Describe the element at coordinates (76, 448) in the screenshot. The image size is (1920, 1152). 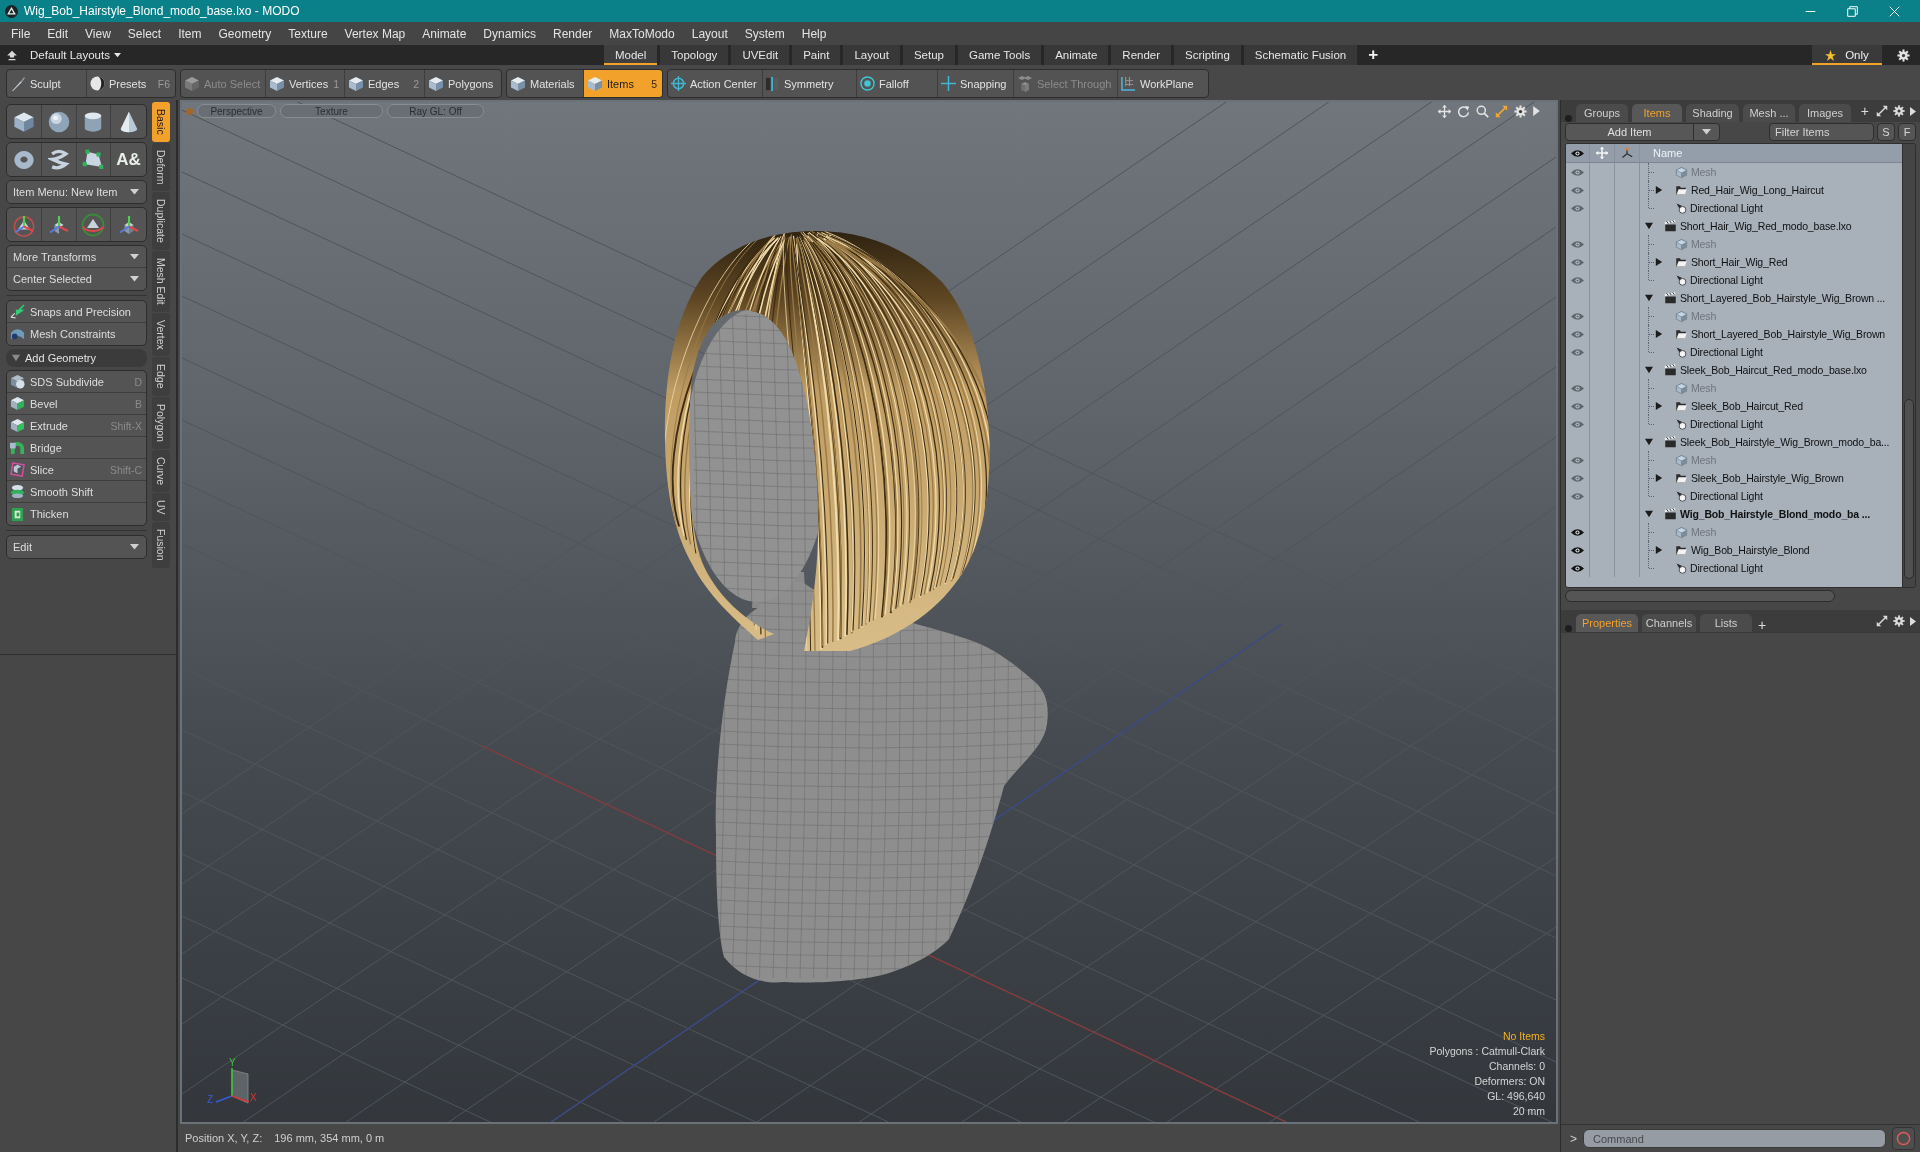
I see `tool-row-button: Bridge` at that location.